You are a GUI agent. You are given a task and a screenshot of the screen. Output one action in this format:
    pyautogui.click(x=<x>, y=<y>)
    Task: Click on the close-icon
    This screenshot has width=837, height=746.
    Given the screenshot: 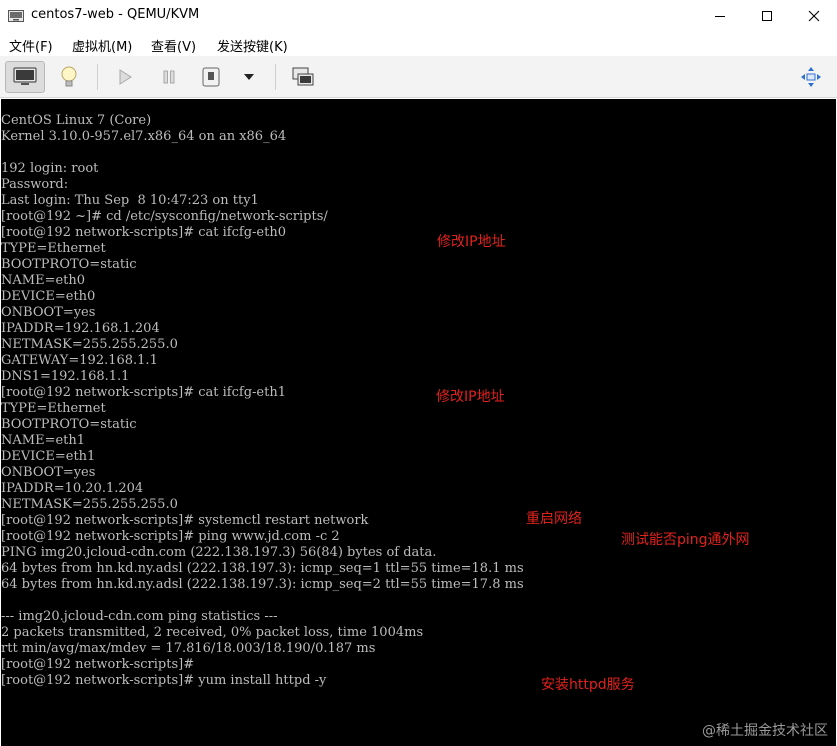 What is the action you would take?
    pyautogui.click(x=814, y=15)
    